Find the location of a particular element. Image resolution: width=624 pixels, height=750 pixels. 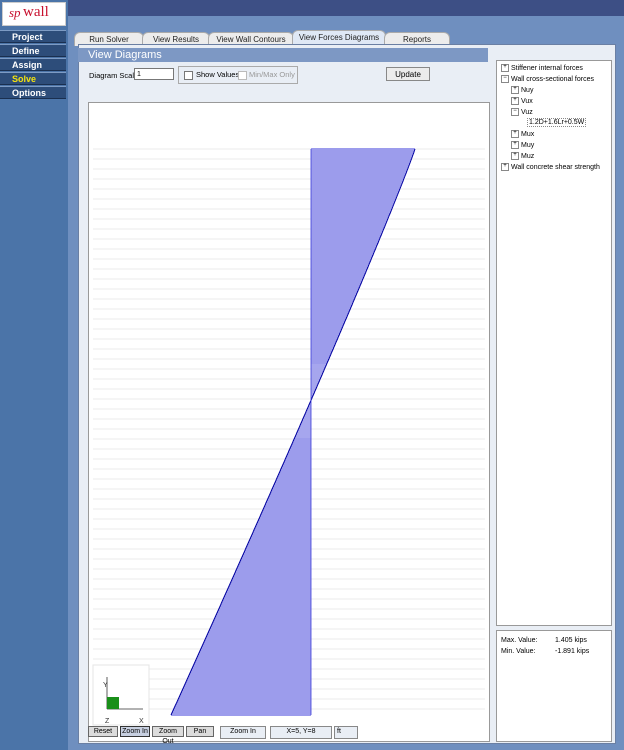

tree-item-vux: + Vux is located at coordinates (522, 101).